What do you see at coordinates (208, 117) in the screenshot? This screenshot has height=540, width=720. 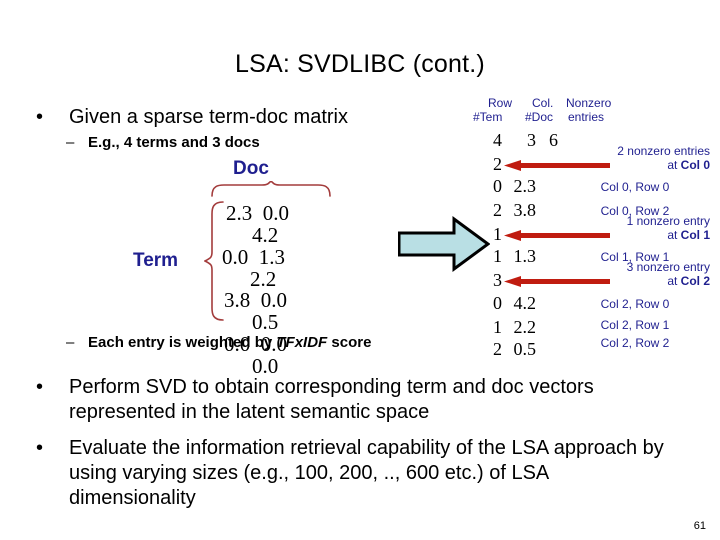 I see `bullet-text: Given a sparse term-doc matrix` at bounding box center [208, 117].